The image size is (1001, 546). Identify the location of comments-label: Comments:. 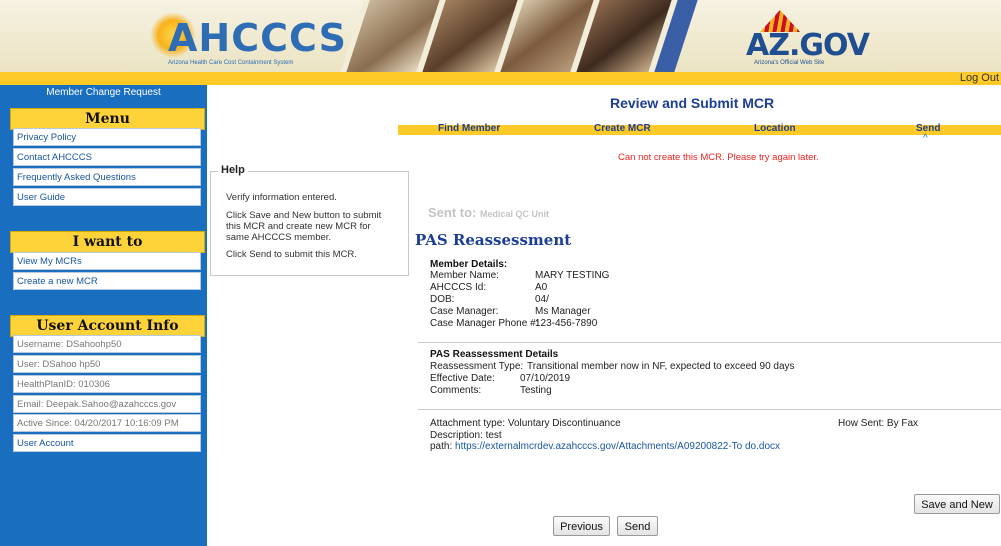
(456, 390).